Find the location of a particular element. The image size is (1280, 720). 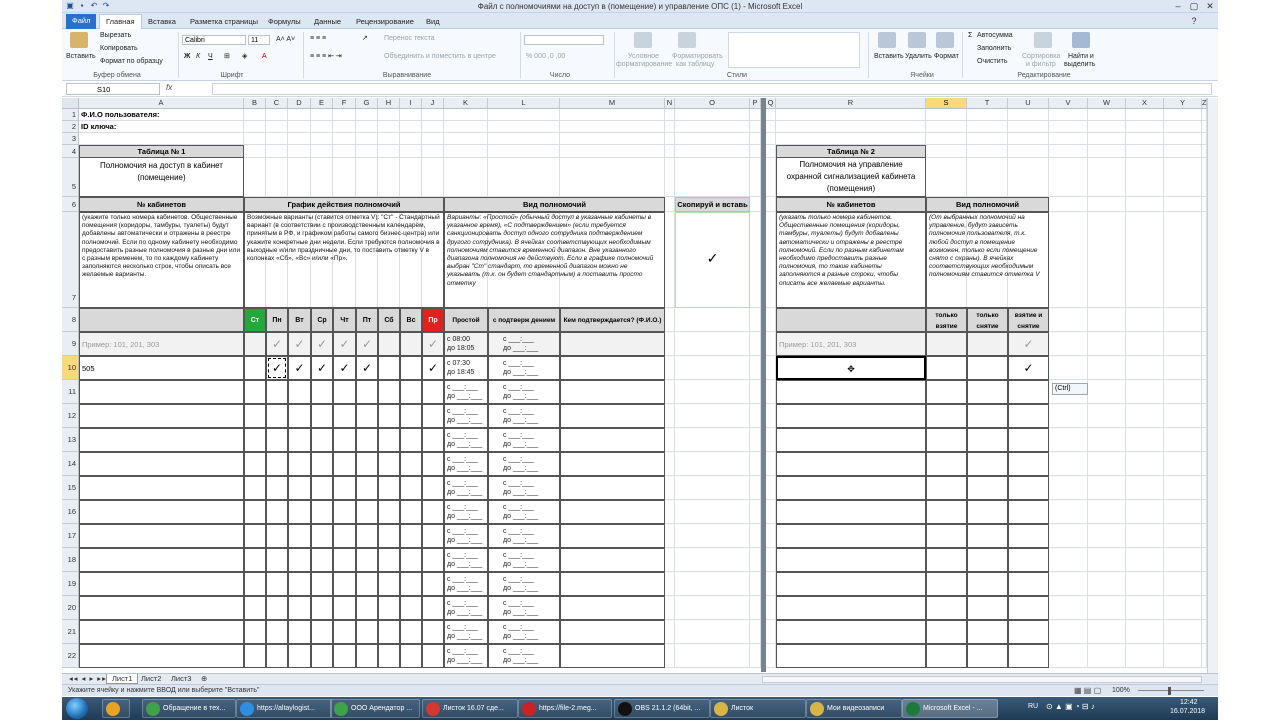

col-header-R: R is located at coordinates (851, 103).